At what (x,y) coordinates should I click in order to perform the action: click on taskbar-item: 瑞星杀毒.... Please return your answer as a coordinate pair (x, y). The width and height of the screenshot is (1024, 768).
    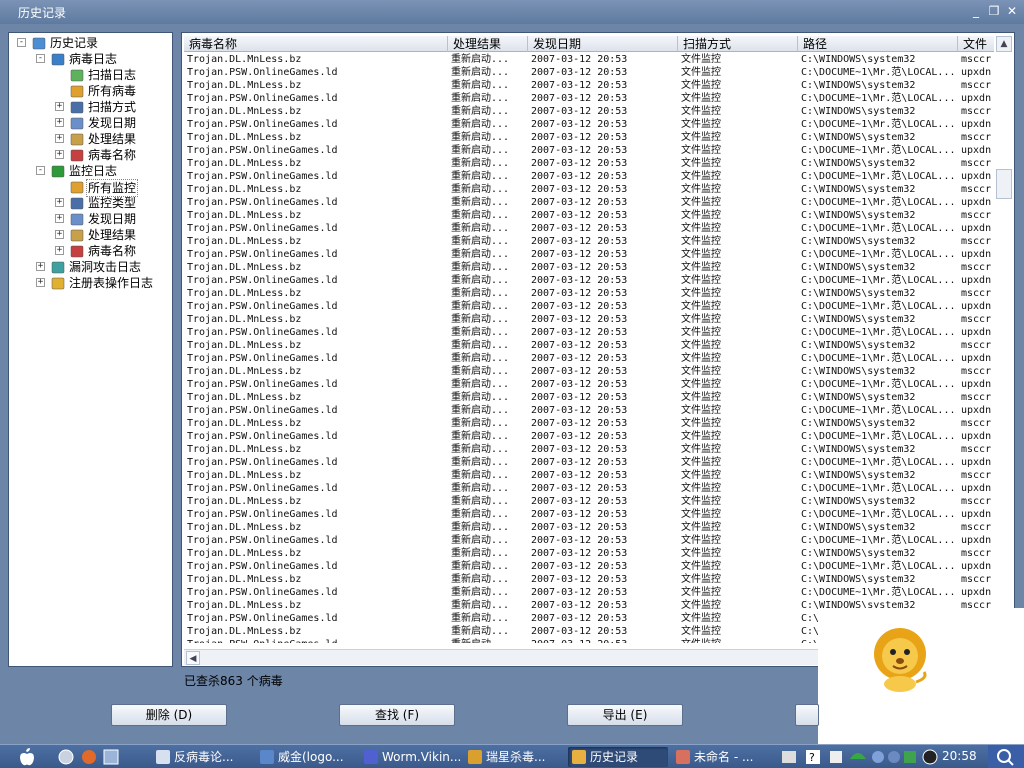
    Looking at the image, I should click on (514, 757).